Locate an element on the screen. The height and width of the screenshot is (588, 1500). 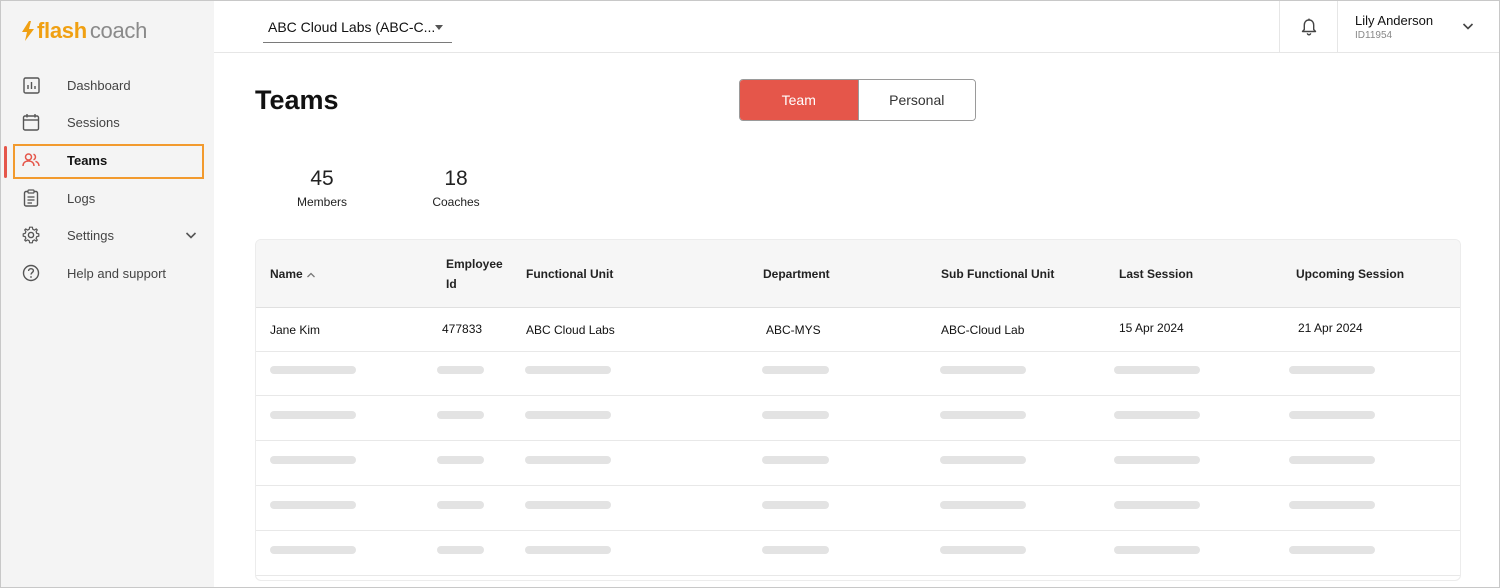
user-menu-chevron-down-icon is located at coordinates (1468, 26).